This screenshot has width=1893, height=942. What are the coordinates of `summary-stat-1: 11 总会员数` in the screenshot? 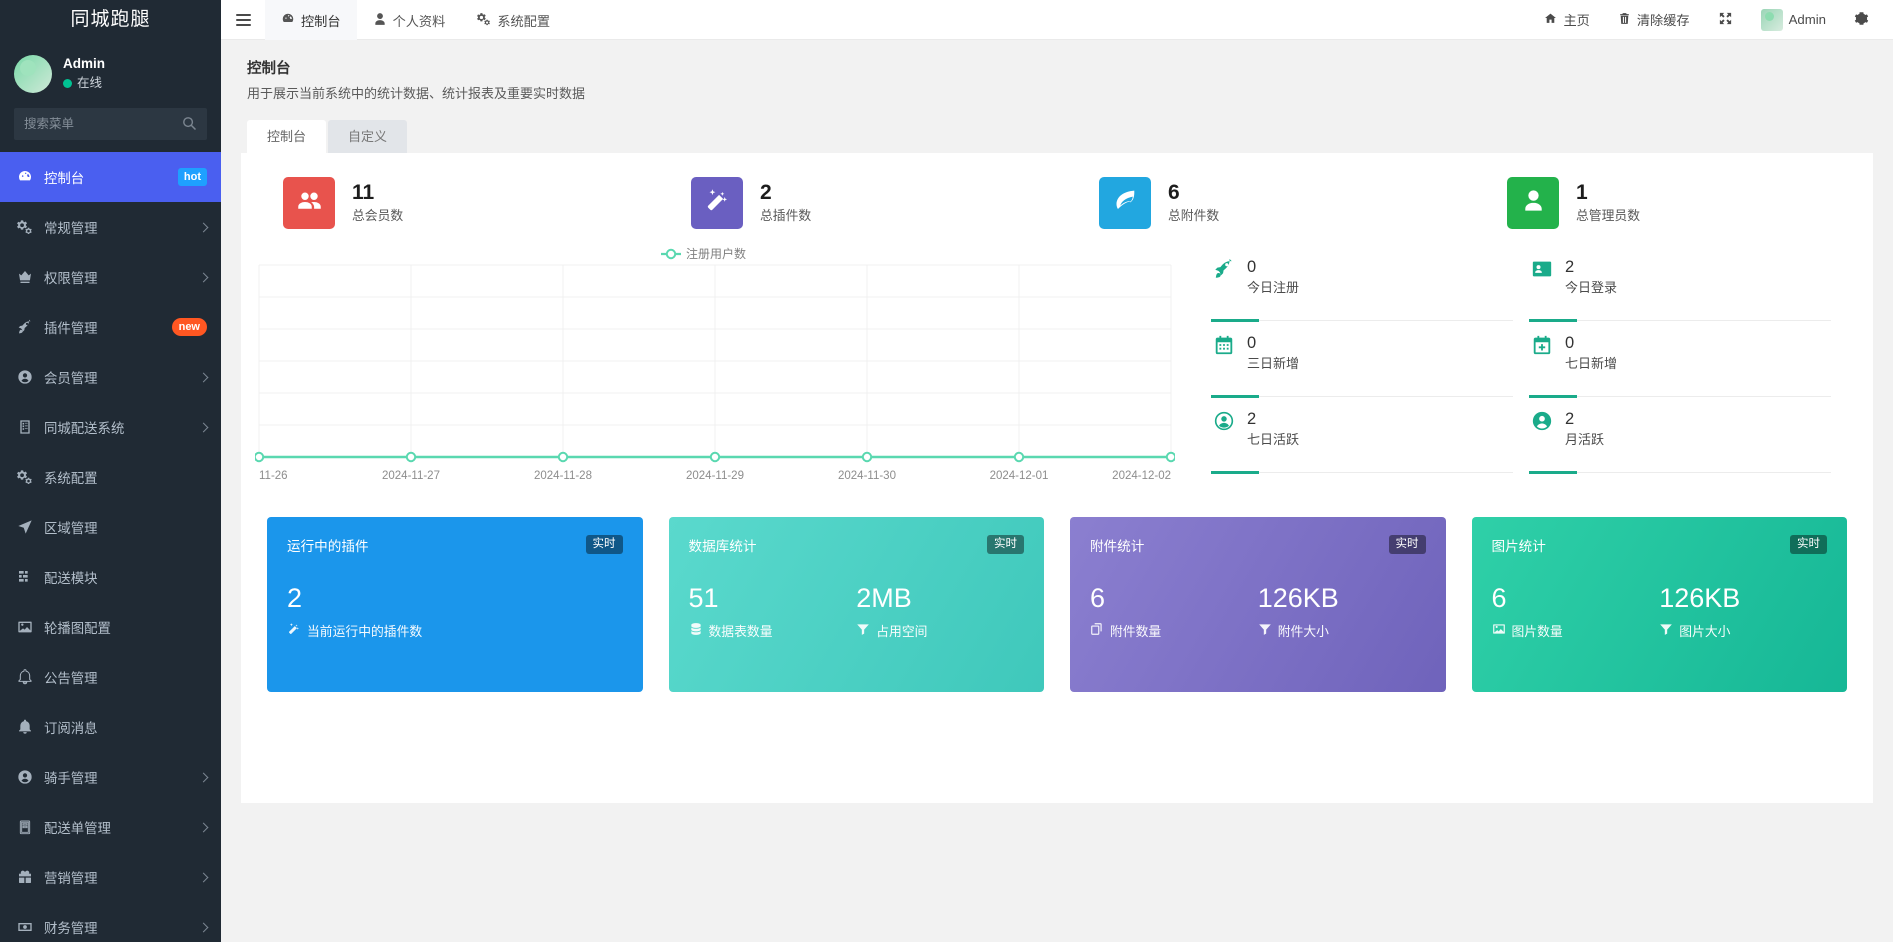 It's located at (445, 203).